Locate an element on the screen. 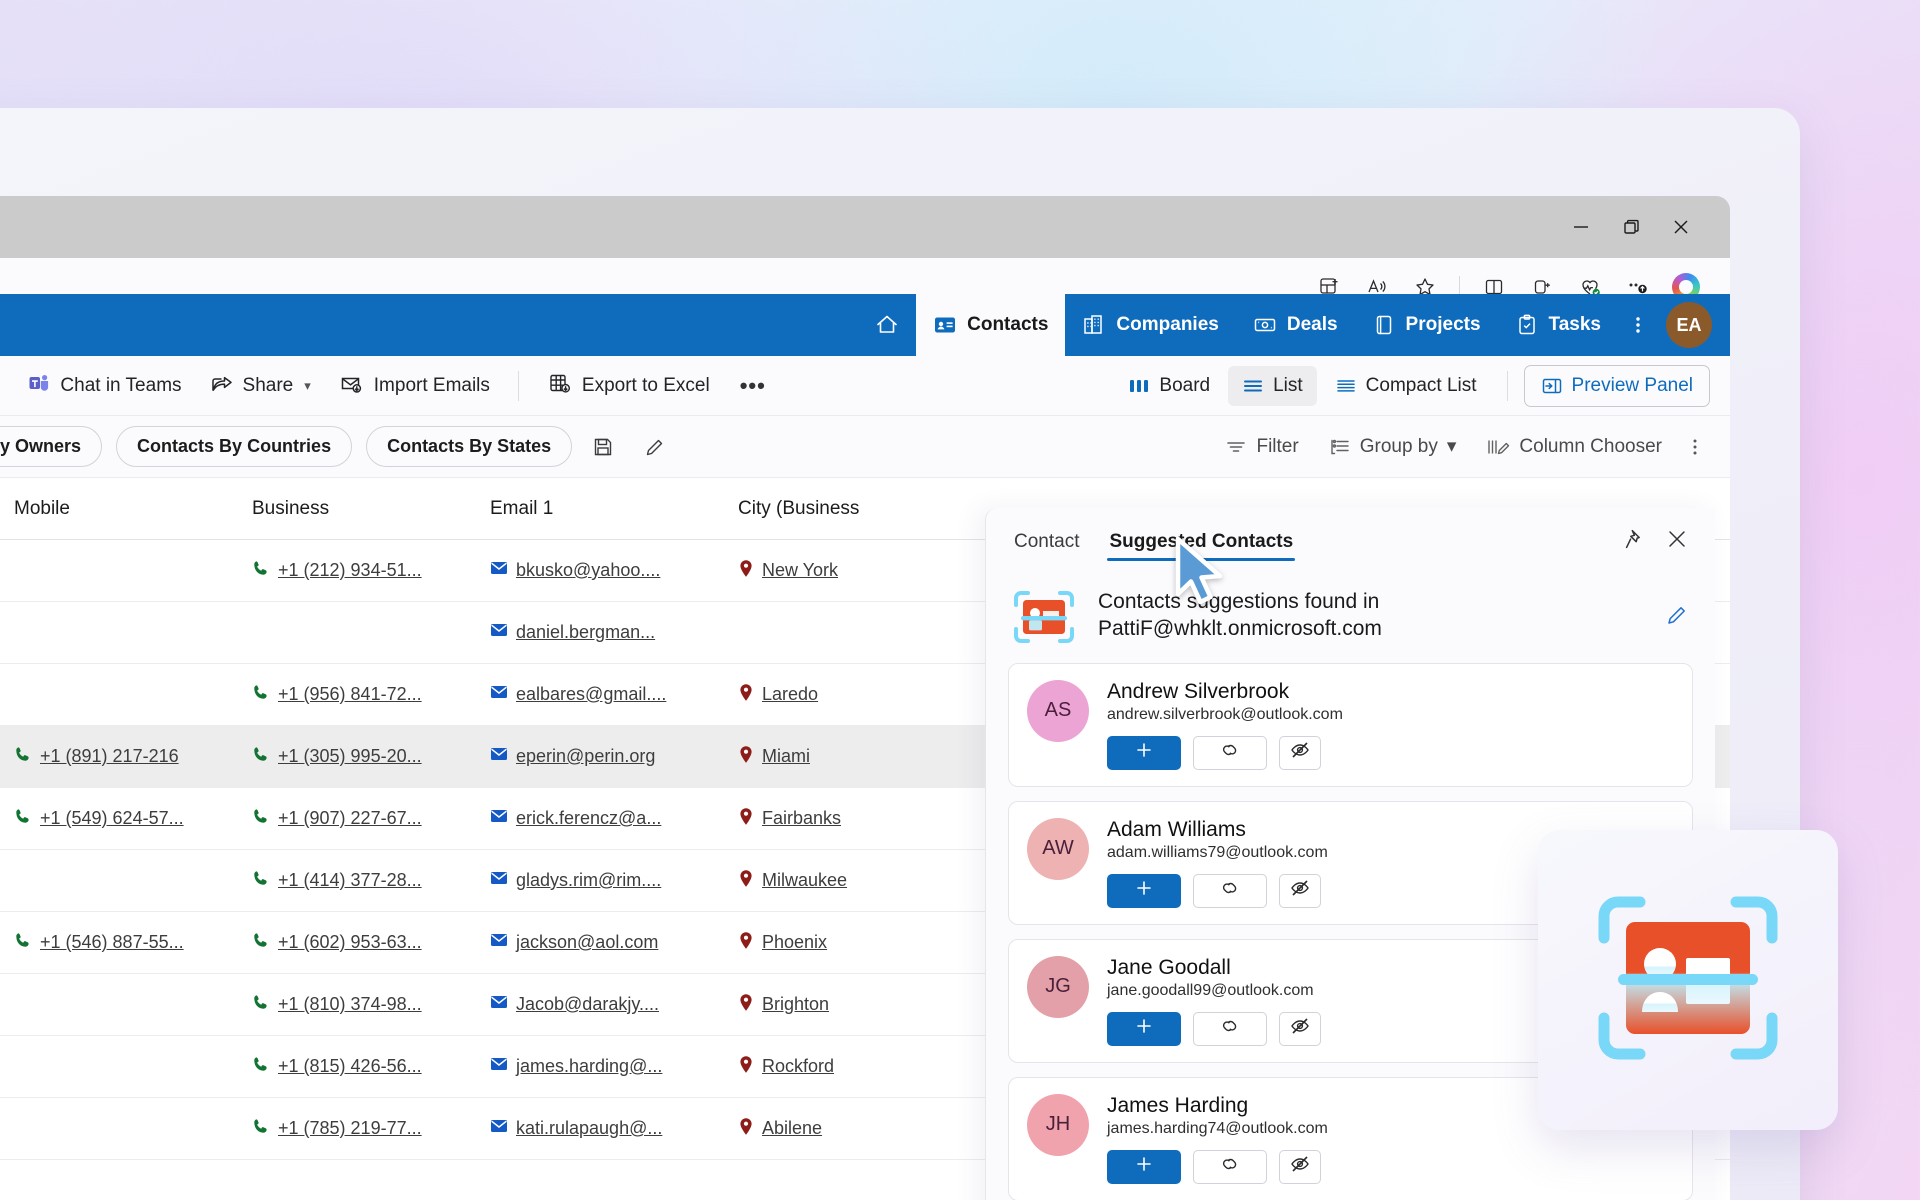 Image resolution: width=1920 pixels, height=1200 pixels. group-by-button: Group by ▾ is located at coordinates (1393, 446).